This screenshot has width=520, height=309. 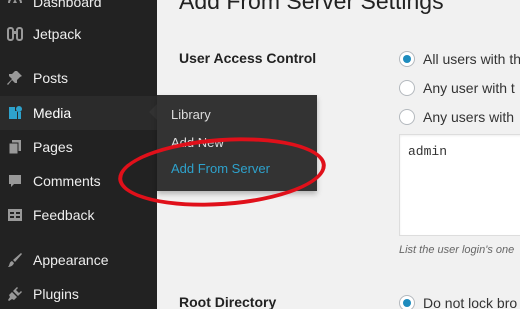 What do you see at coordinates (15, 34) in the screenshot?
I see `jetpack-icon` at bounding box center [15, 34].